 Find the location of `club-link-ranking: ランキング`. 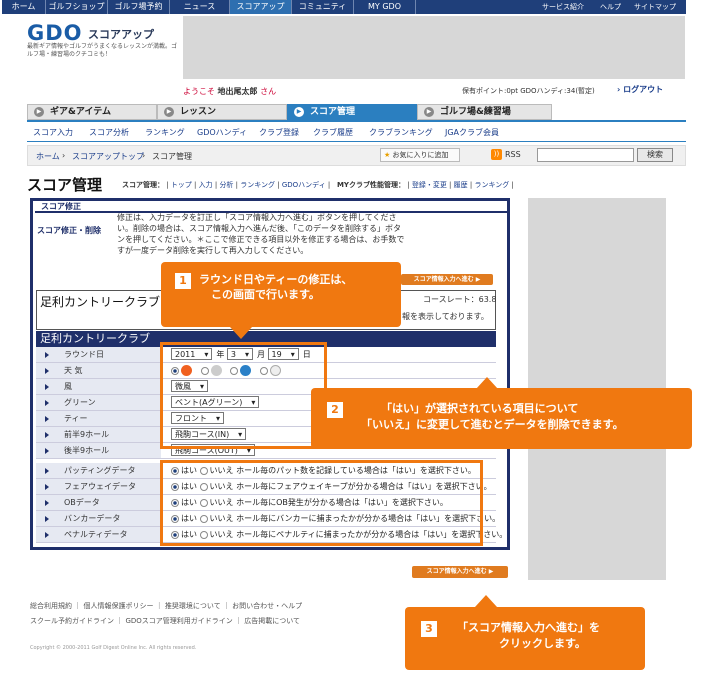

club-link-ranking: ランキング is located at coordinates (491, 185).